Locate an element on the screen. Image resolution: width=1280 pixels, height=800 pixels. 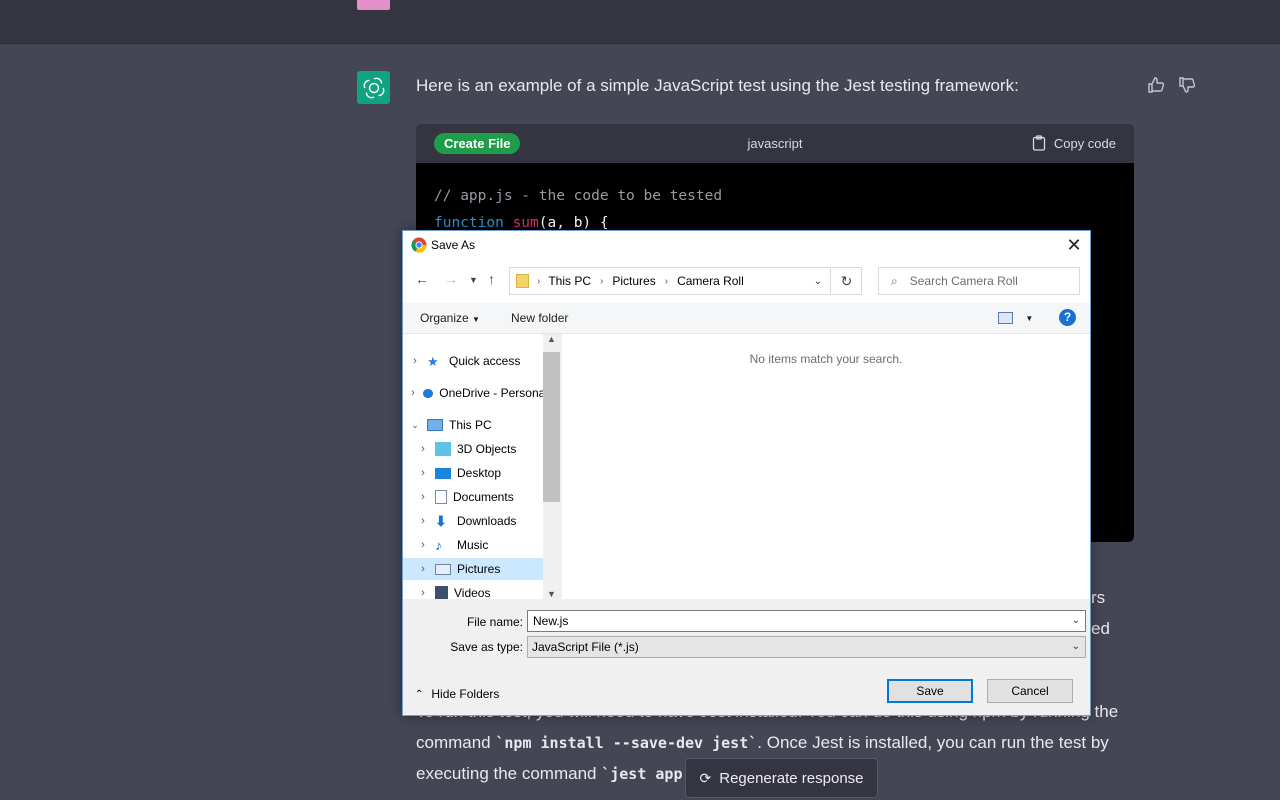
tree-item-this-pc: ⌄ This PC is located at coordinates (473, 425).